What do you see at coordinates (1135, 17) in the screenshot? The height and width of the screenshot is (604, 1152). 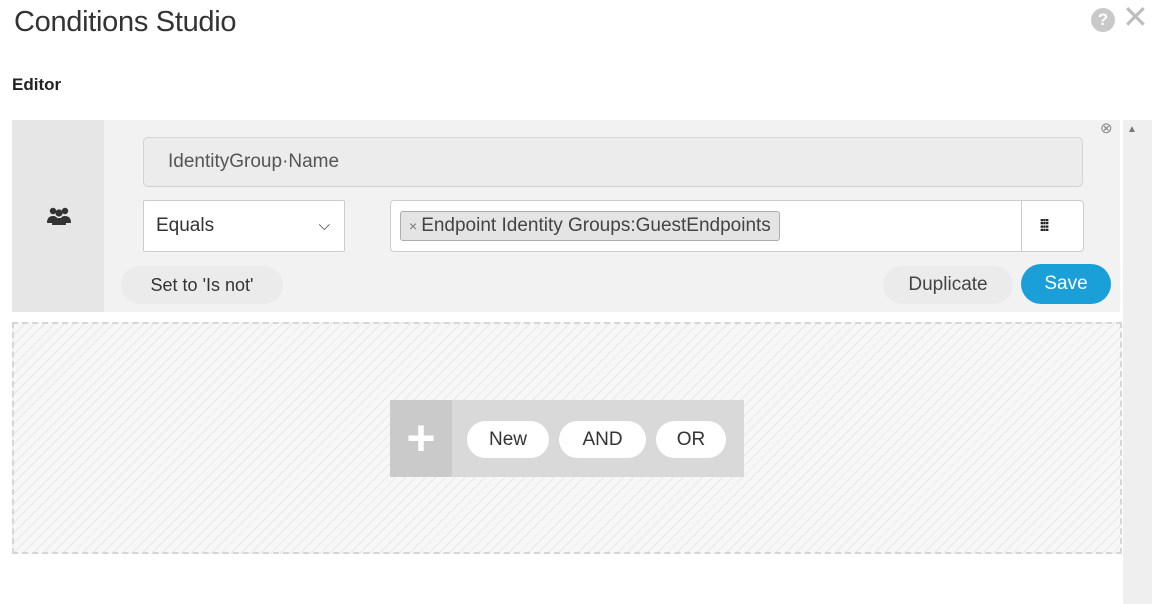 I see `close-icon: ✕` at bounding box center [1135, 17].